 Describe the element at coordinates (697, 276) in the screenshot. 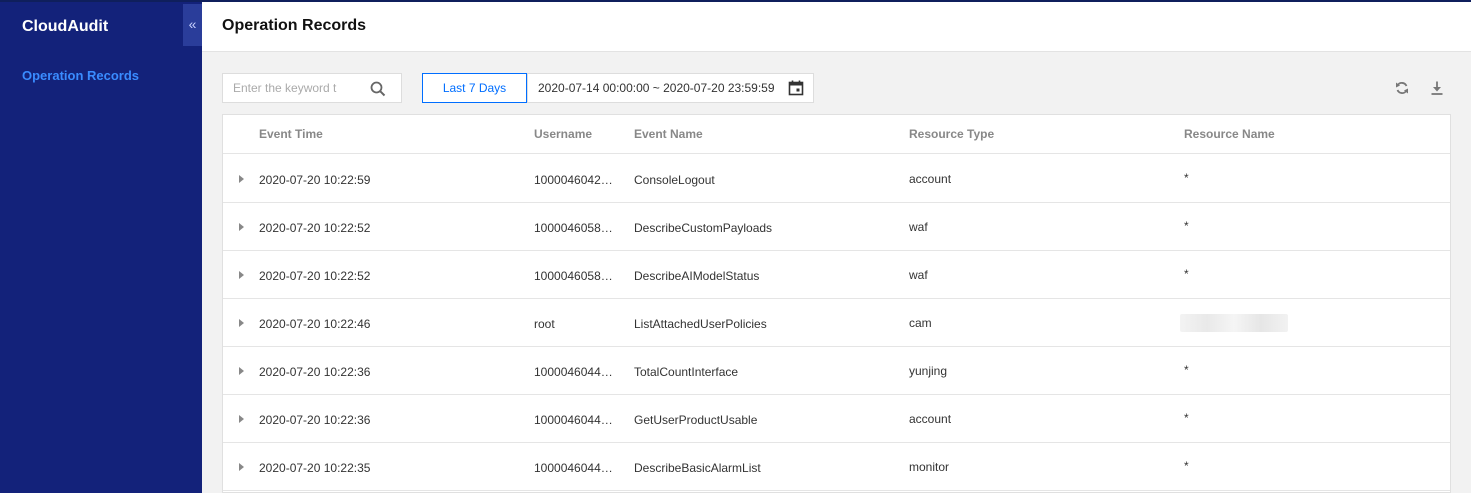

I see `event-name-cell: DescribeAIModelStatus` at that location.